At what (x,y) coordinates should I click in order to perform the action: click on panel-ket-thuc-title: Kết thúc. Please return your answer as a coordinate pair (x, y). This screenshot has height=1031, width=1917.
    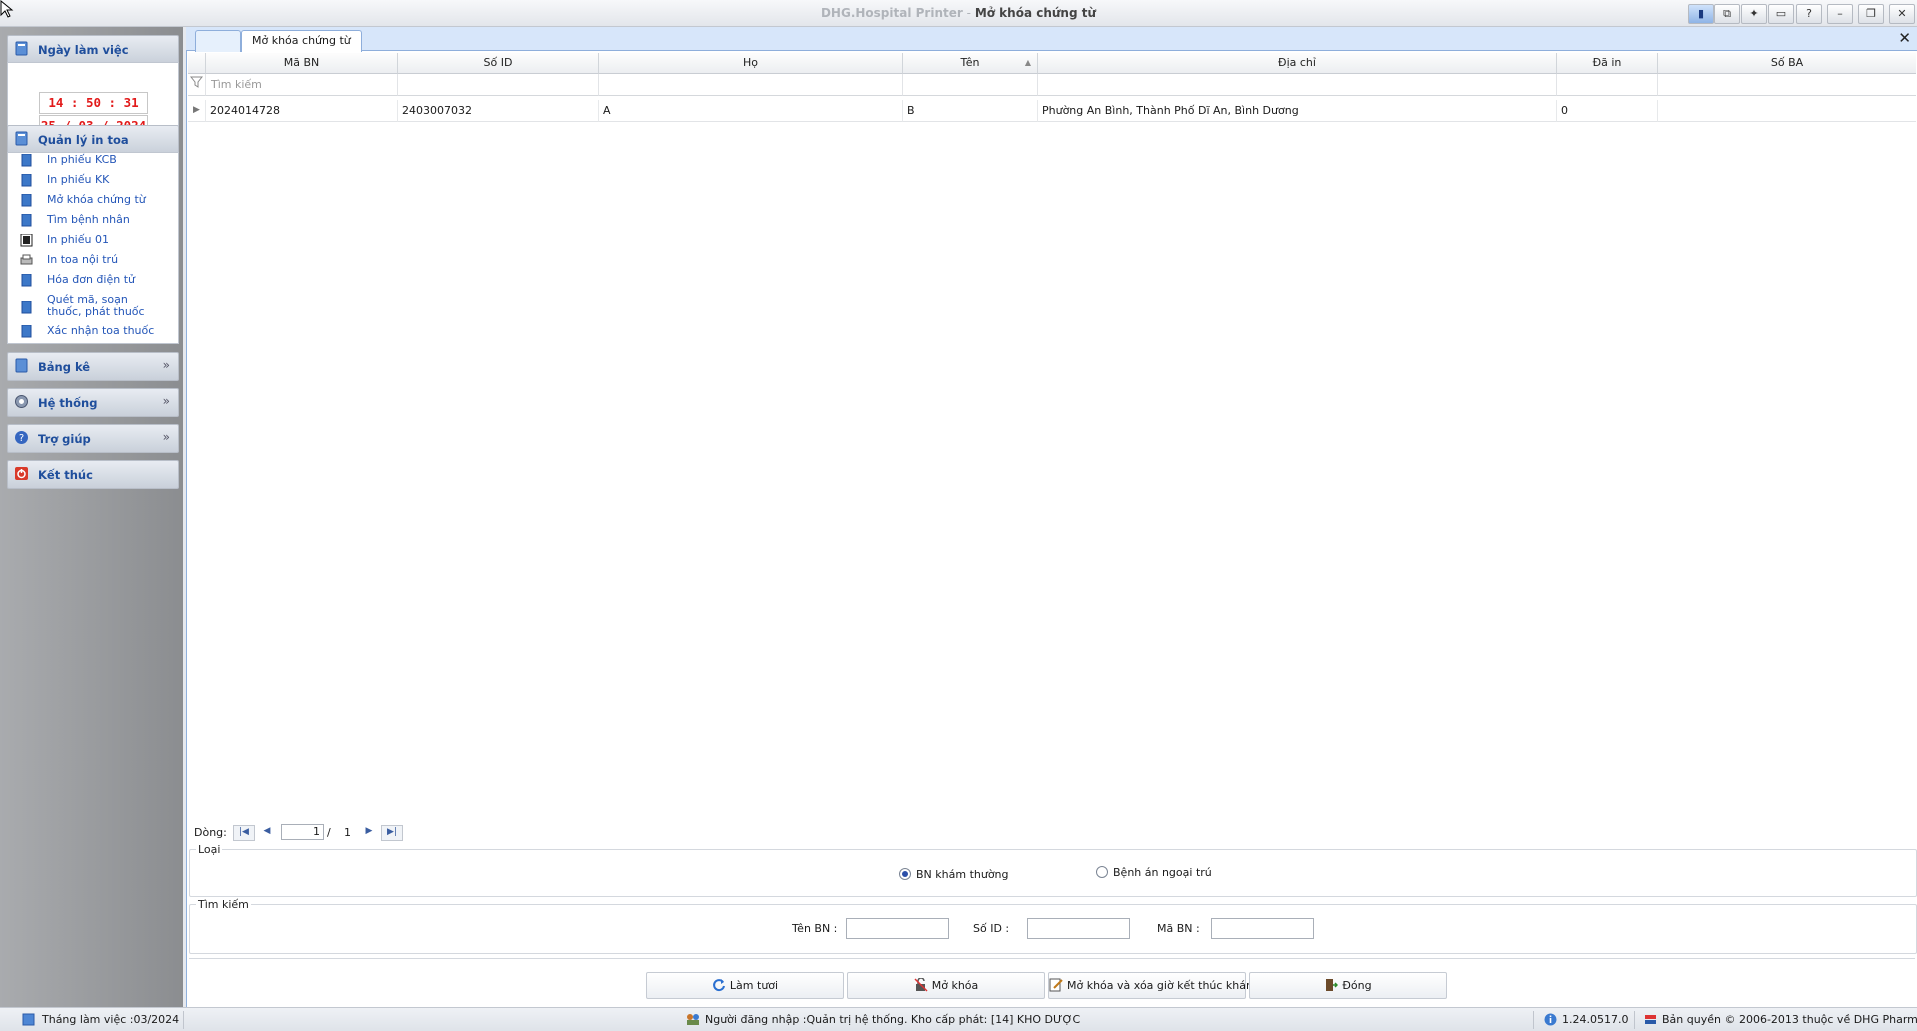
    Looking at the image, I should click on (65, 475).